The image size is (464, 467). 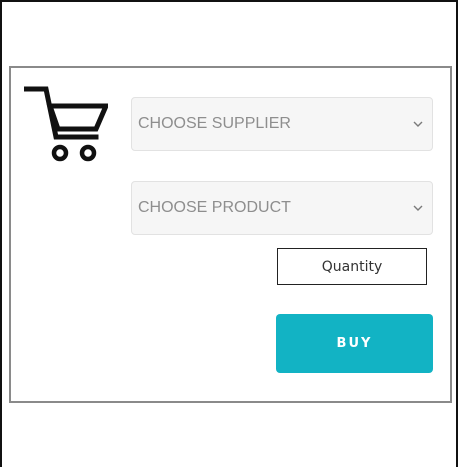 I want to click on quantity-input, so click(x=352, y=266).